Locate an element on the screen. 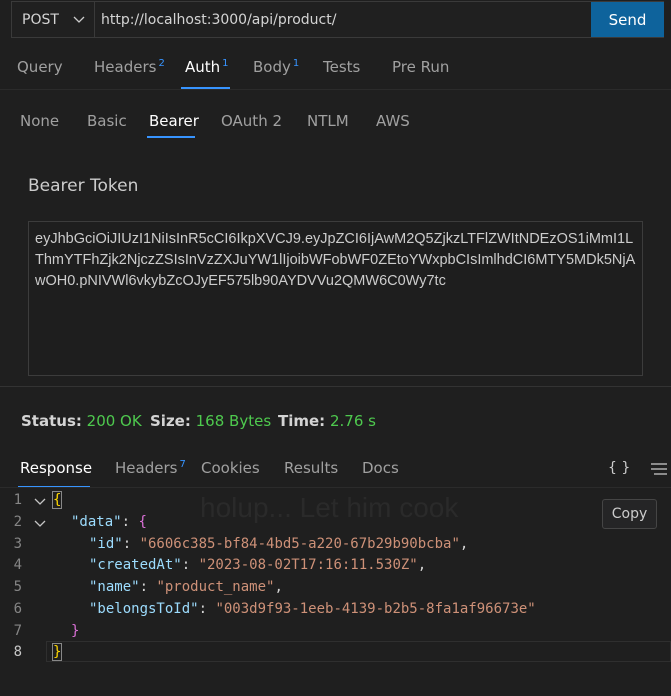  method-label: POST is located at coordinates (40, 19).